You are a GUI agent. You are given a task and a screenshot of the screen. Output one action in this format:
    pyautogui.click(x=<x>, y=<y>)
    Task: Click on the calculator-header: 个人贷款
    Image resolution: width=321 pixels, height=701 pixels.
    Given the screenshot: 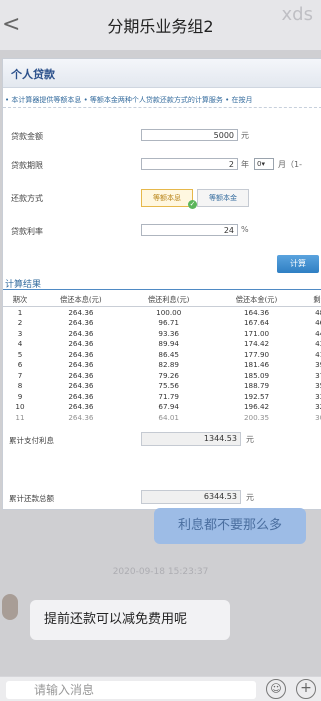 What is the action you would take?
    pyautogui.click(x=162, y=73)
    